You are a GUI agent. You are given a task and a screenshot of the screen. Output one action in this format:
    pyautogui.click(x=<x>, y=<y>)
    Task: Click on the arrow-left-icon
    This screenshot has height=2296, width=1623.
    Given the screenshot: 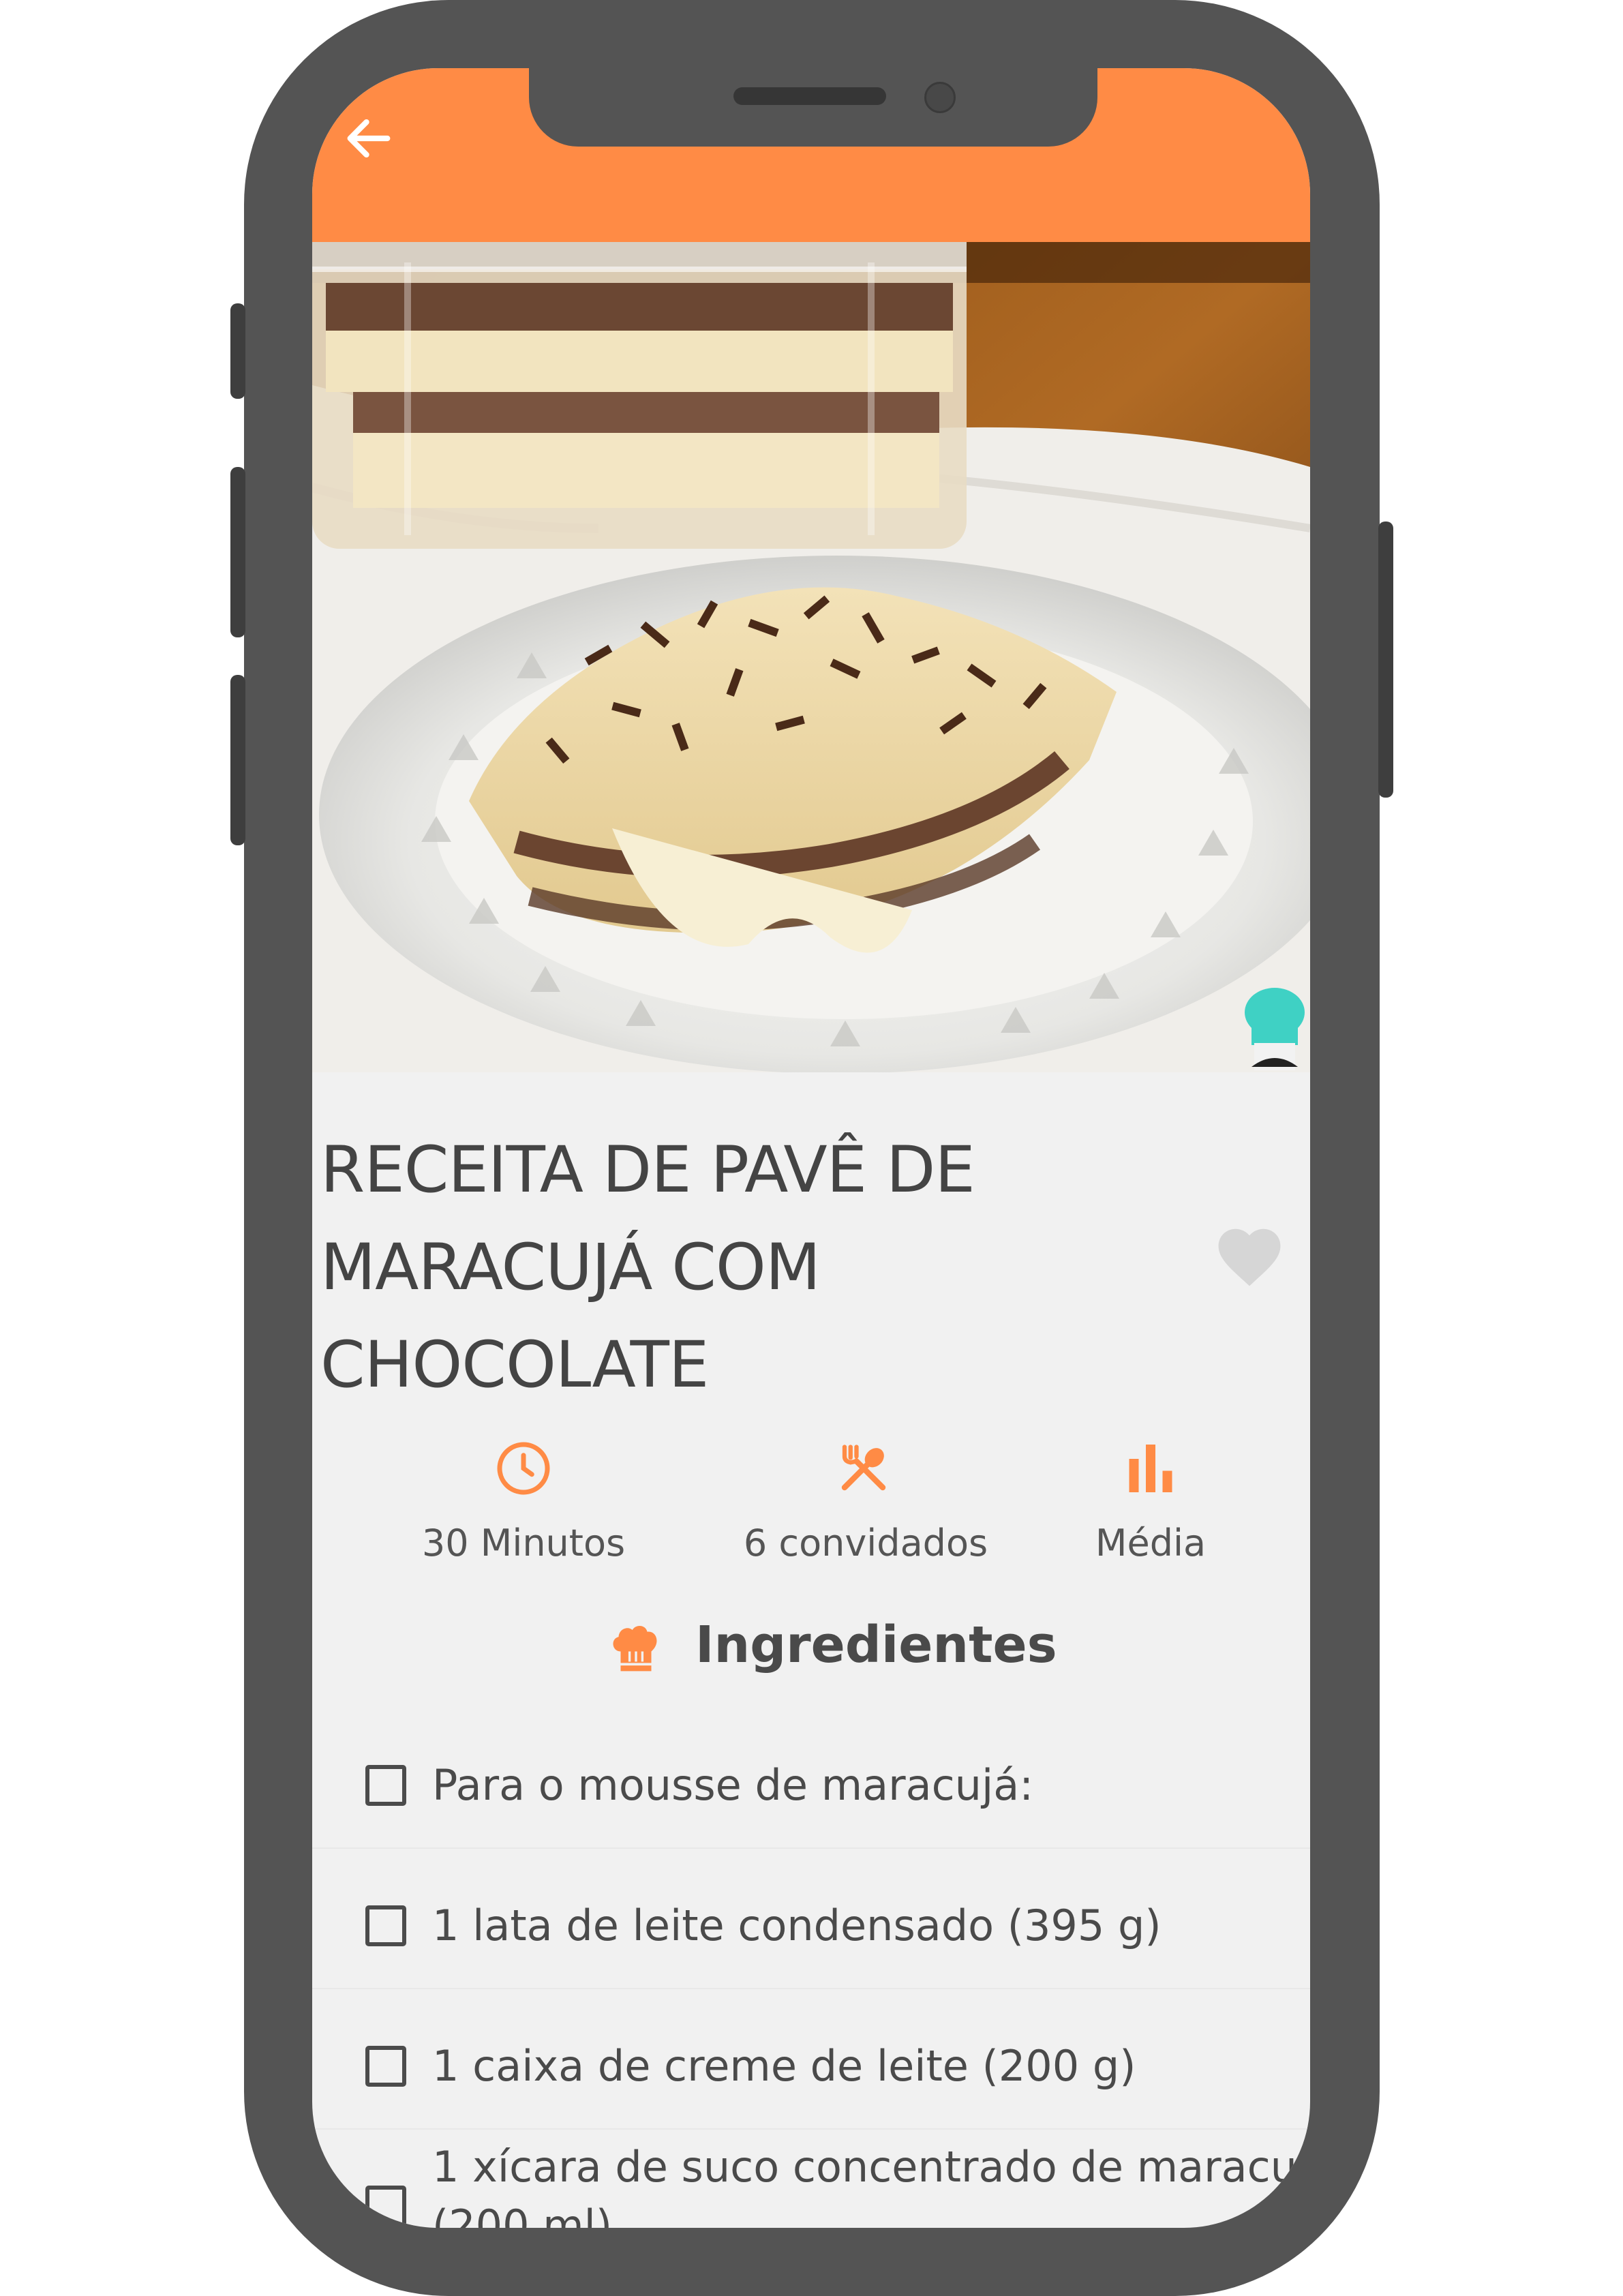 What is the action you would take?
    pyautogui.click(x=369, y=138)
    